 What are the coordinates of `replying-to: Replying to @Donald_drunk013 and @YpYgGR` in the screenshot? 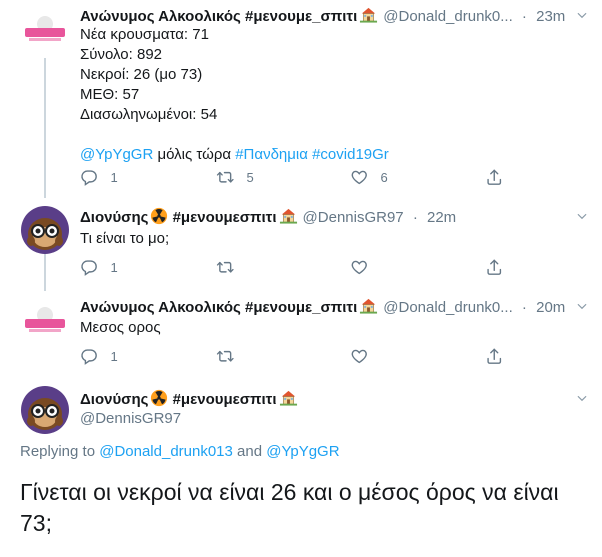 It's located at (180, 451).